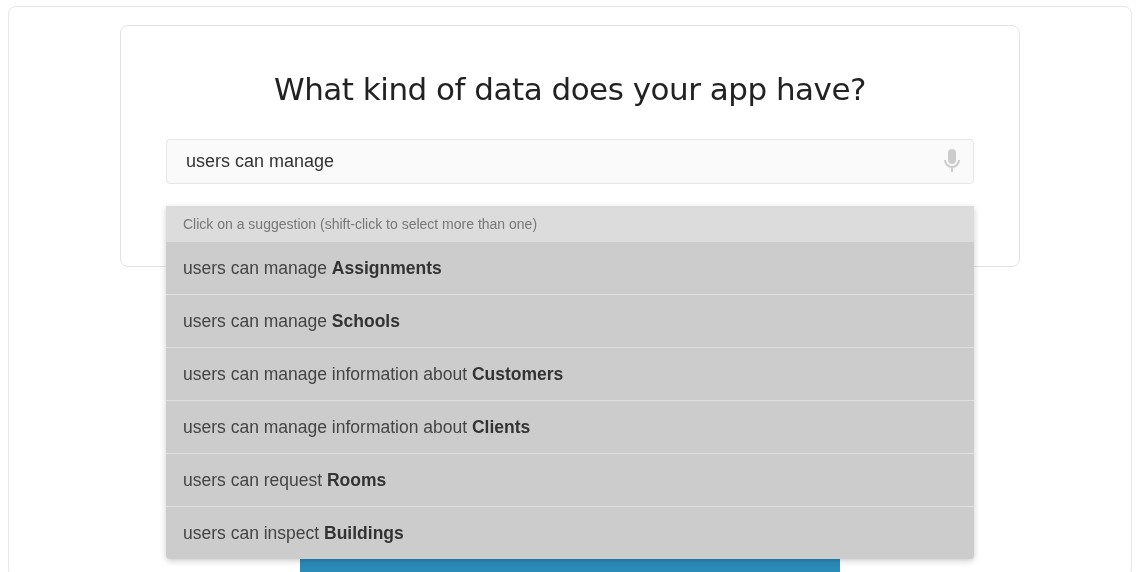 The image size is (1137, 572). What do you see at coordinates (570, 89) in the screenshot?
I see `question-title: What kind of data does your app have?` at bounding box center [570, 89].